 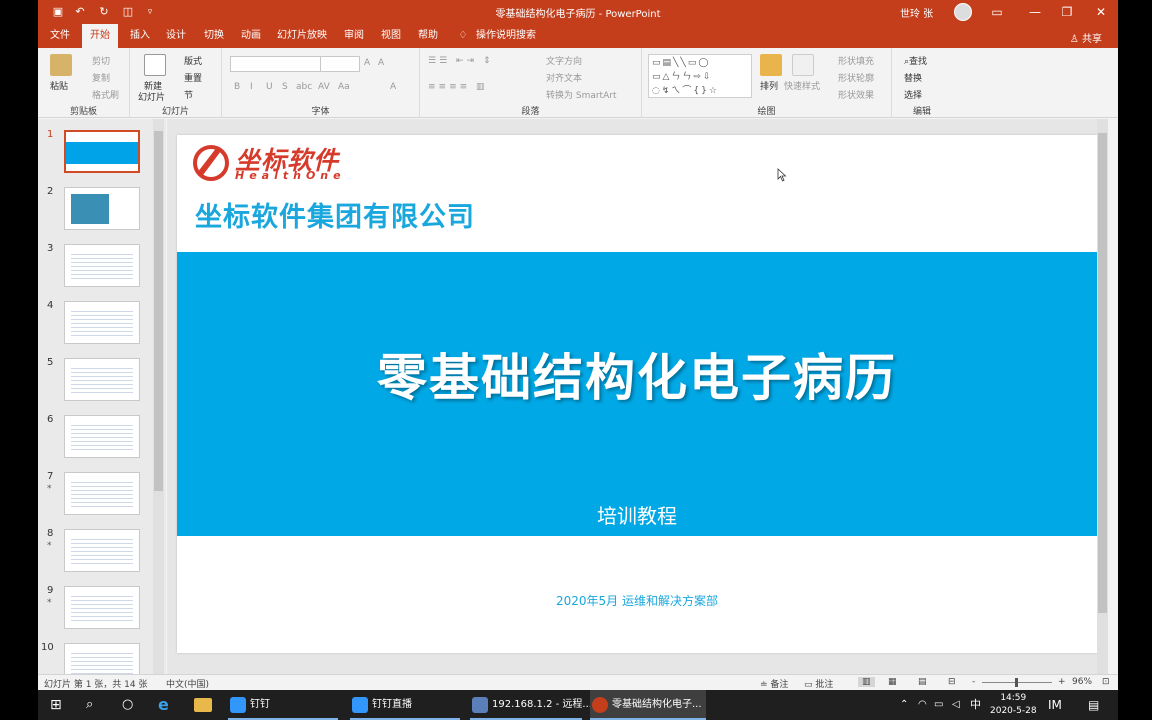 I want to click on grow-font-button: A, so click(x=367, y=63).